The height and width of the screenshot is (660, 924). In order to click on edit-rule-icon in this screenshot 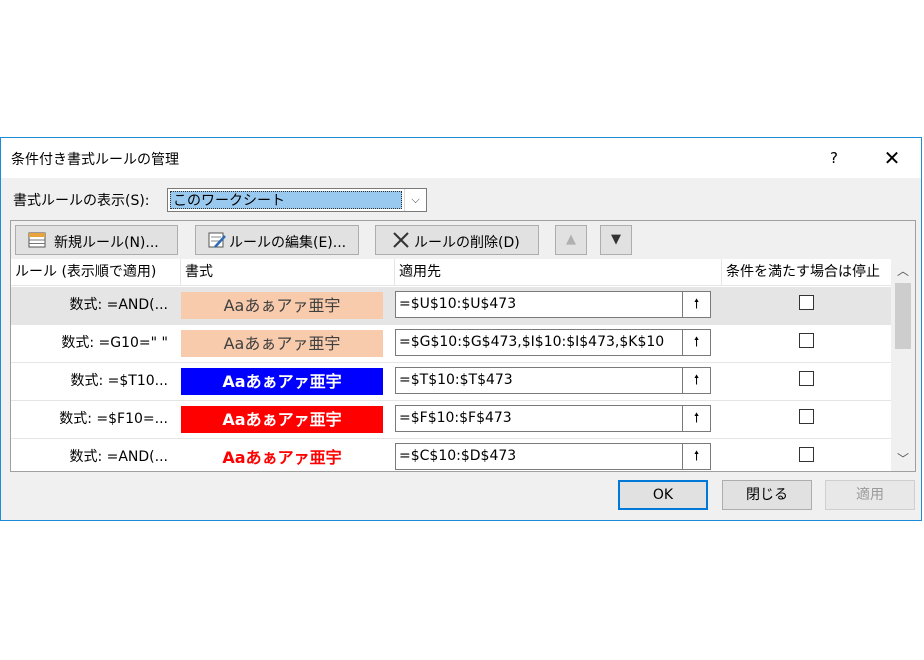, I will do `click(217, 240)`.